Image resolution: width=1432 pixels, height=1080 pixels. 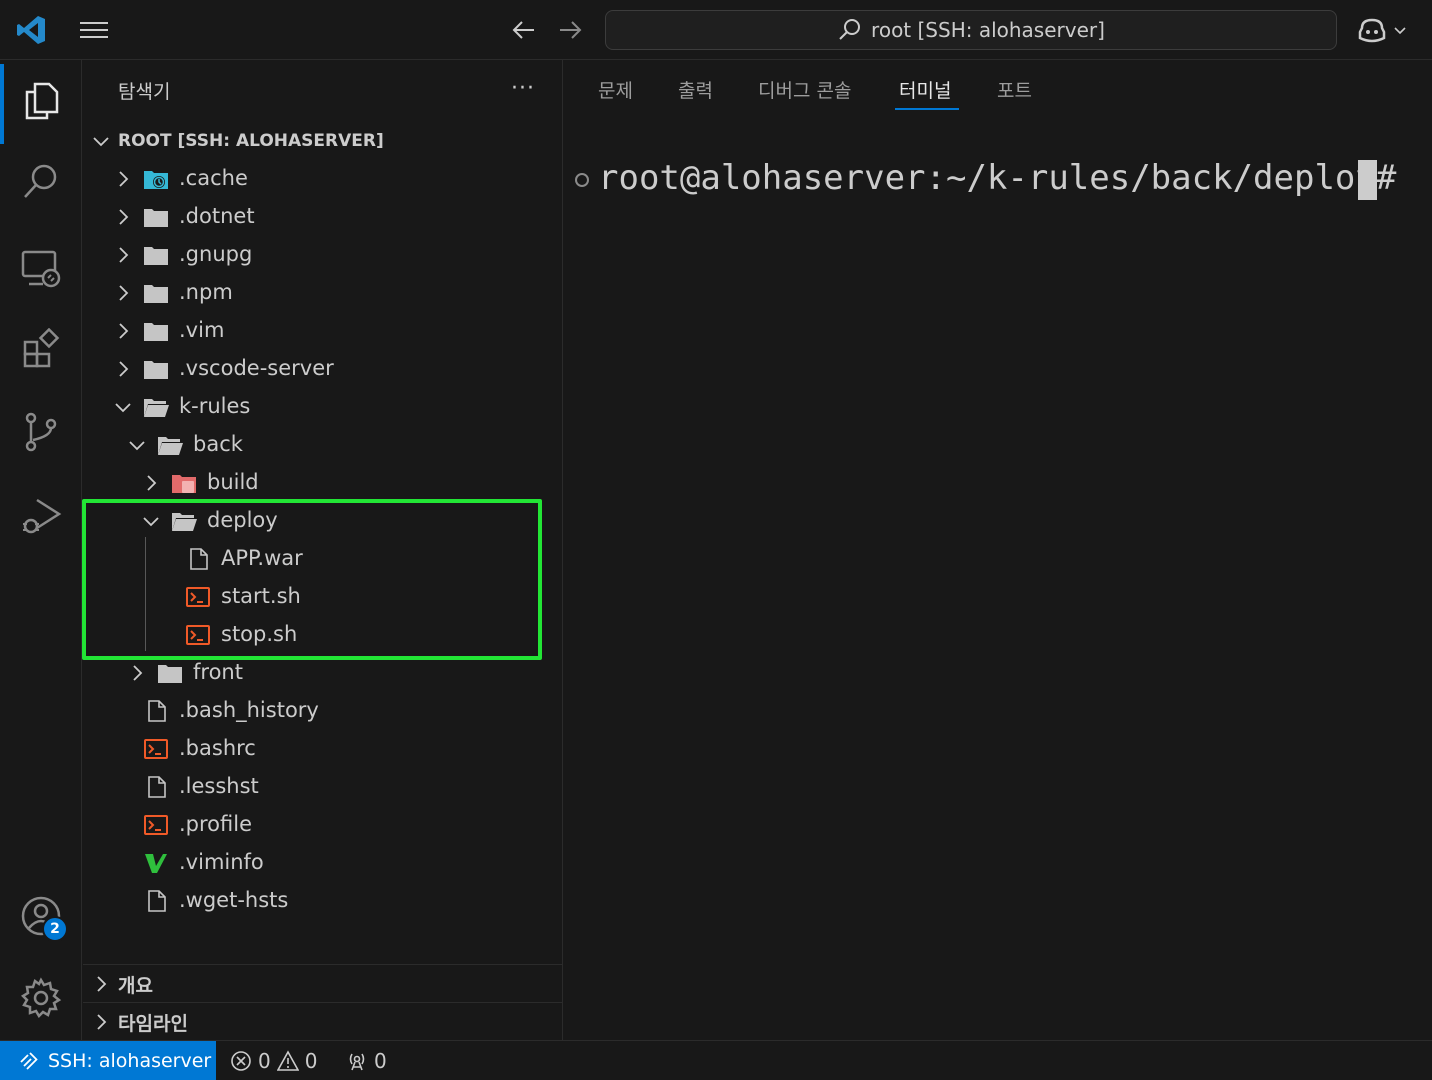 What do you see at coordinates (218, 672) in the screenshot?
I see `tree-item-label: front` at bounding box center [218, 672].